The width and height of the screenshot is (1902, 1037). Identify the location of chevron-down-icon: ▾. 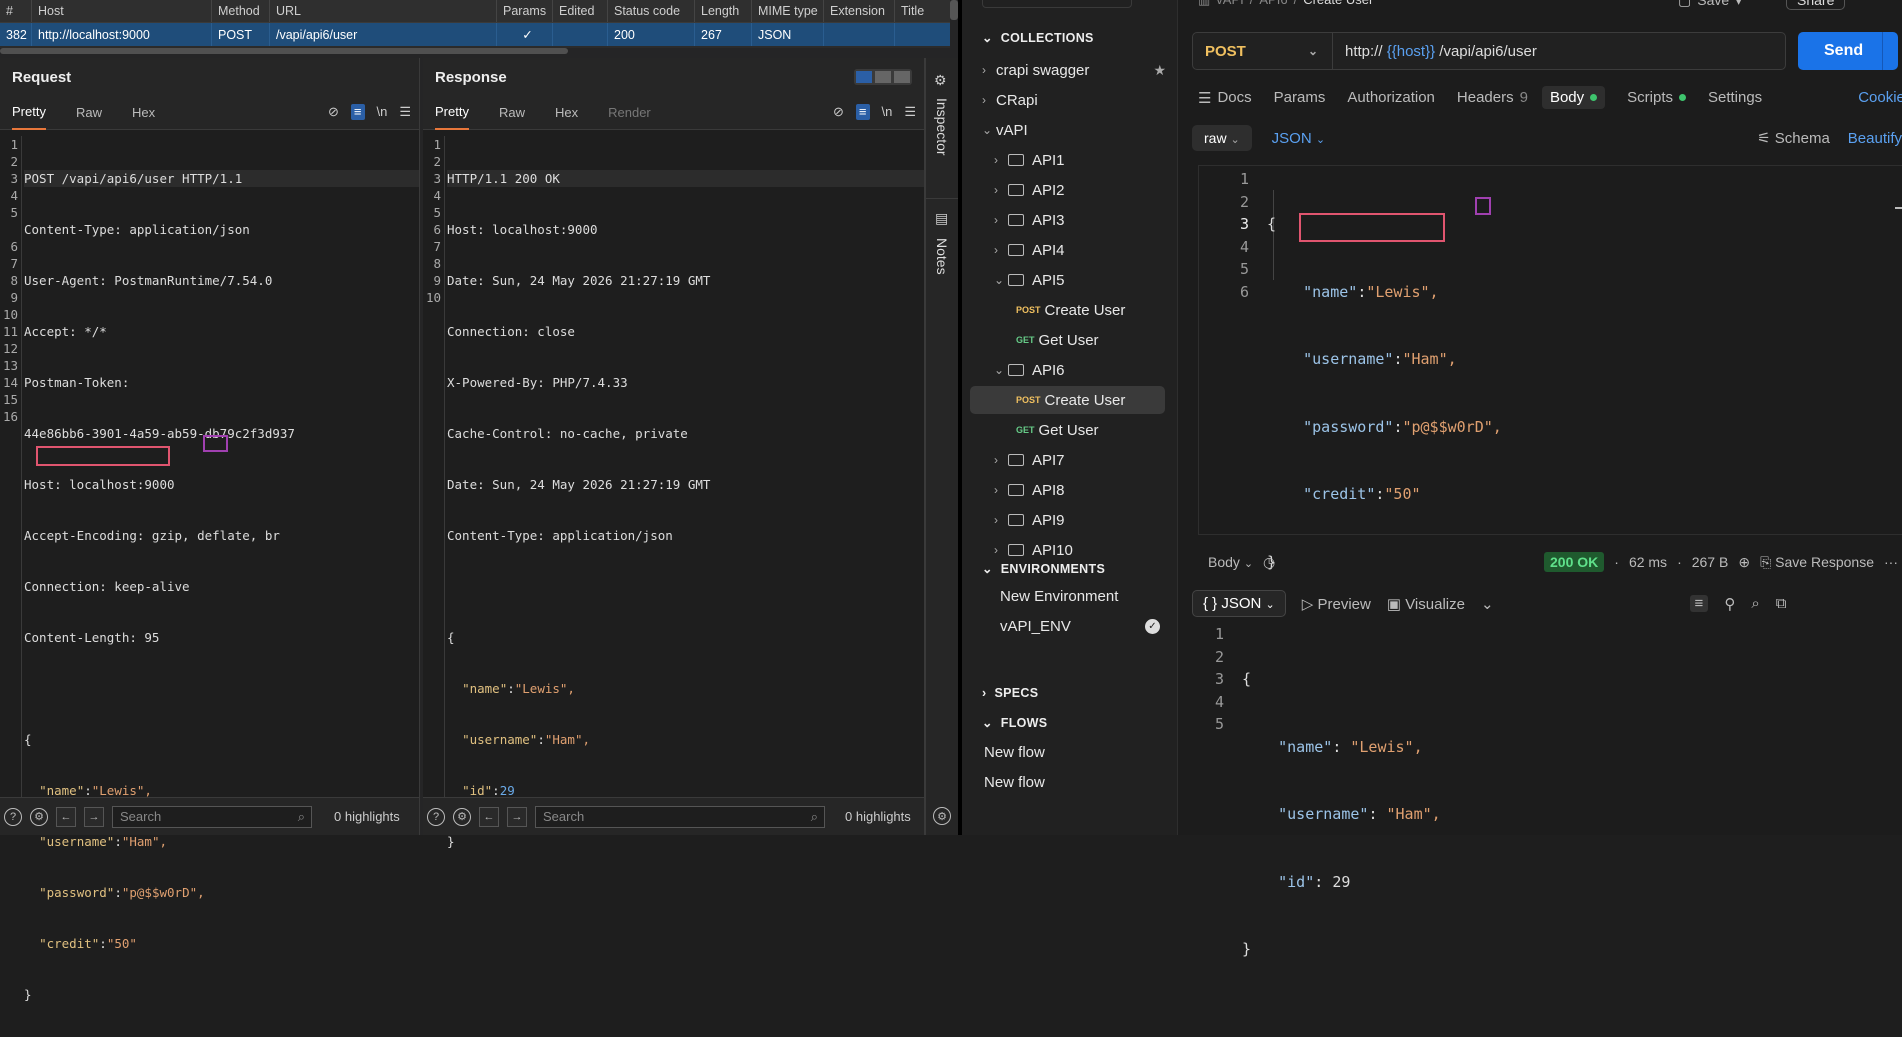
(1738, 4).